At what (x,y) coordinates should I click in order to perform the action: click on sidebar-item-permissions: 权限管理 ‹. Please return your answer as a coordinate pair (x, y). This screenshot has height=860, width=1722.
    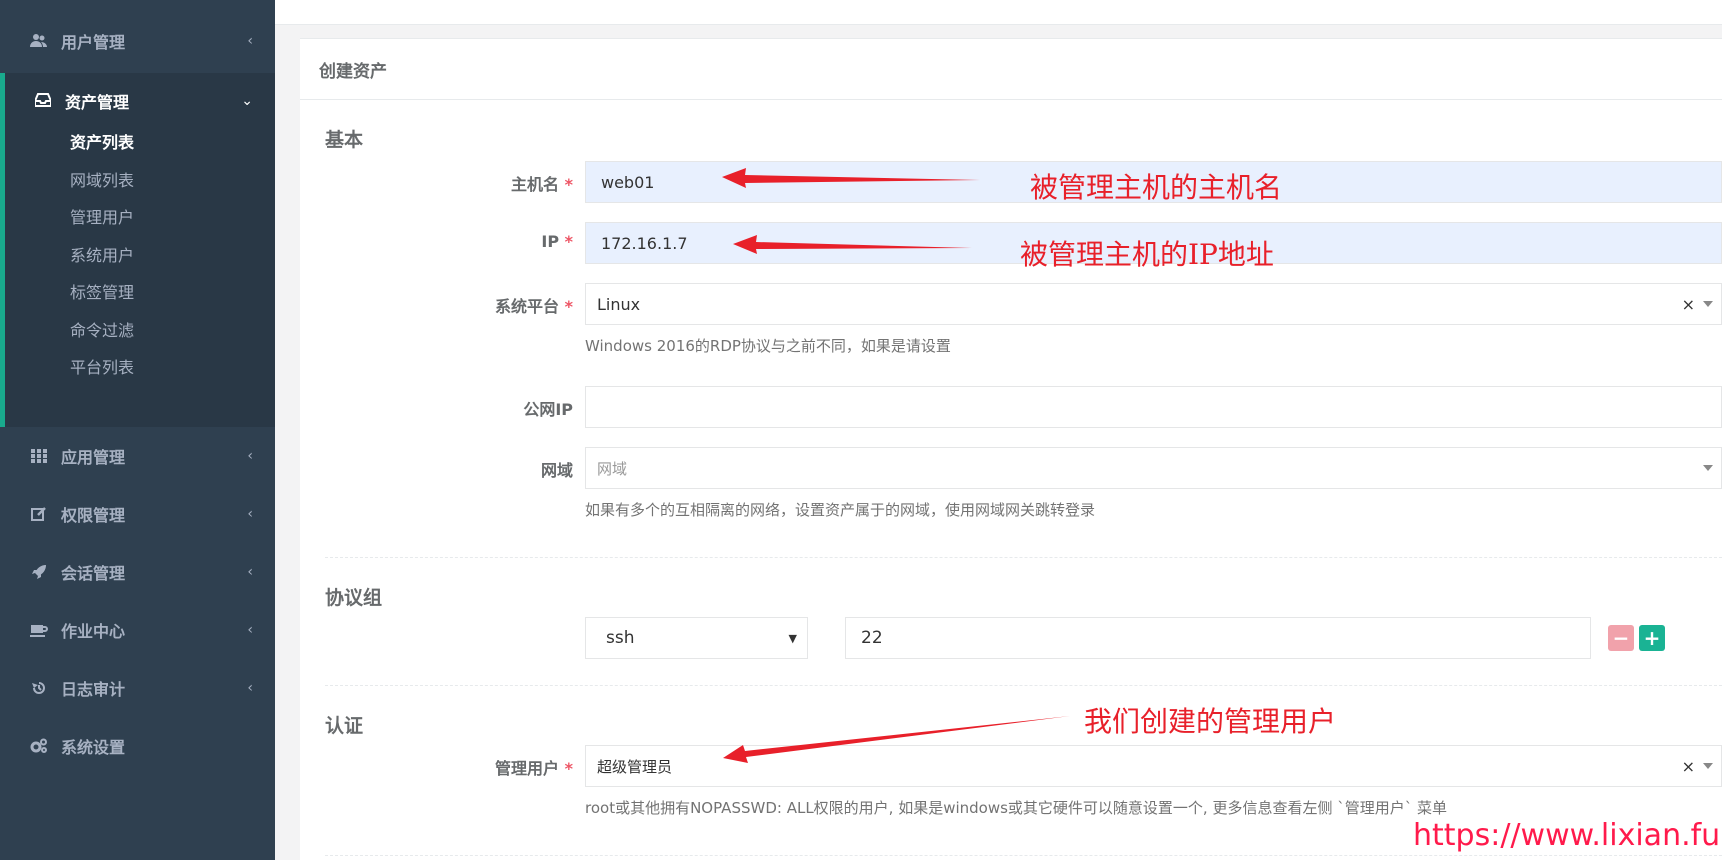
    Looking at the image, I should click on (137, 514).